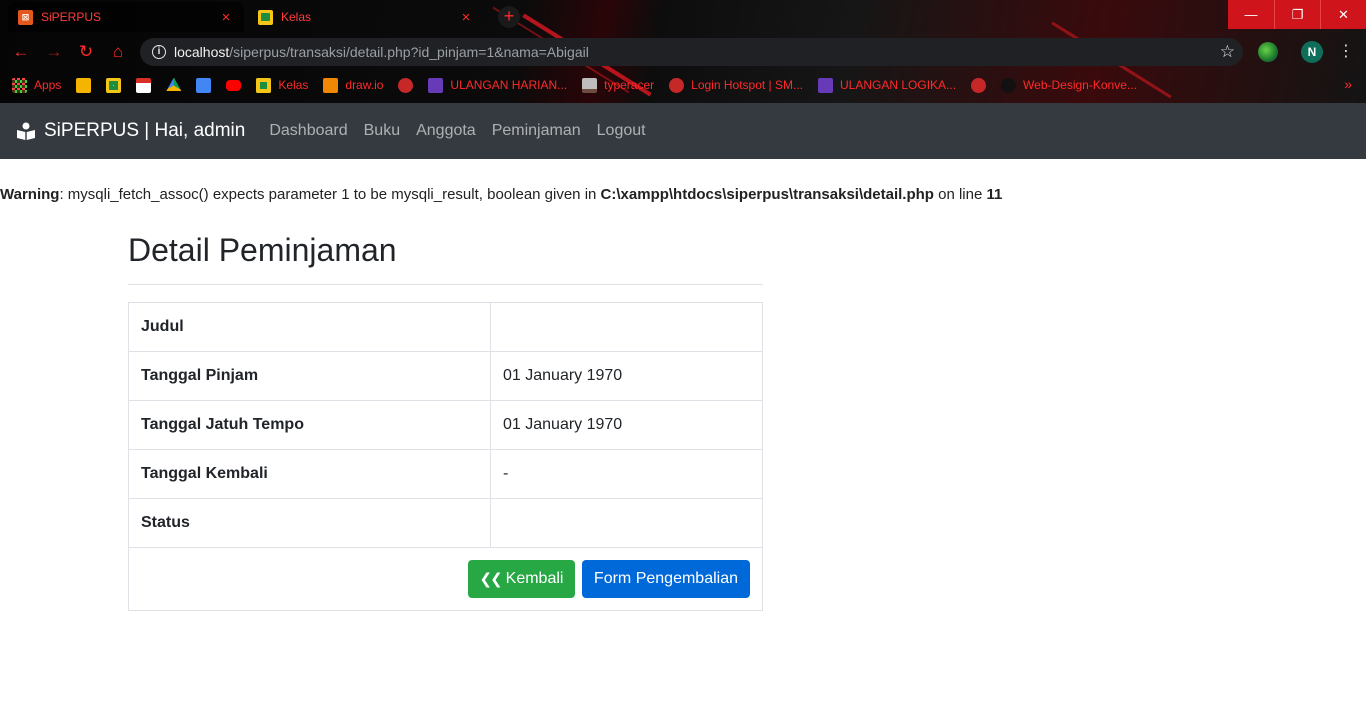 Image resolution: width=1366 pixels, height=728 pixels. What do you see at coordinates (536, 131) in the screenshot?
I see `nav-peminjaman: Peminjaman` at bounding box center [536, 131].